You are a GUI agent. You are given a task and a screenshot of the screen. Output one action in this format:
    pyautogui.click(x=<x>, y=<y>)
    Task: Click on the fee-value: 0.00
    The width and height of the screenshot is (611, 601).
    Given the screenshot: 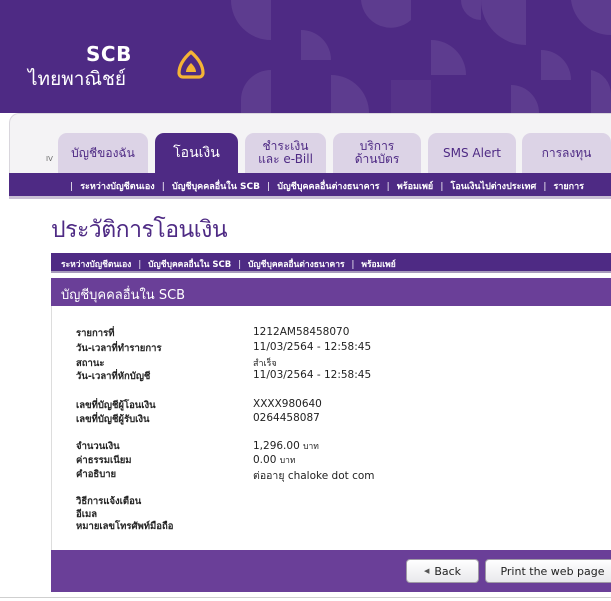 What is the action you would take?
    pyautogui.click(x=265, y=460)
    